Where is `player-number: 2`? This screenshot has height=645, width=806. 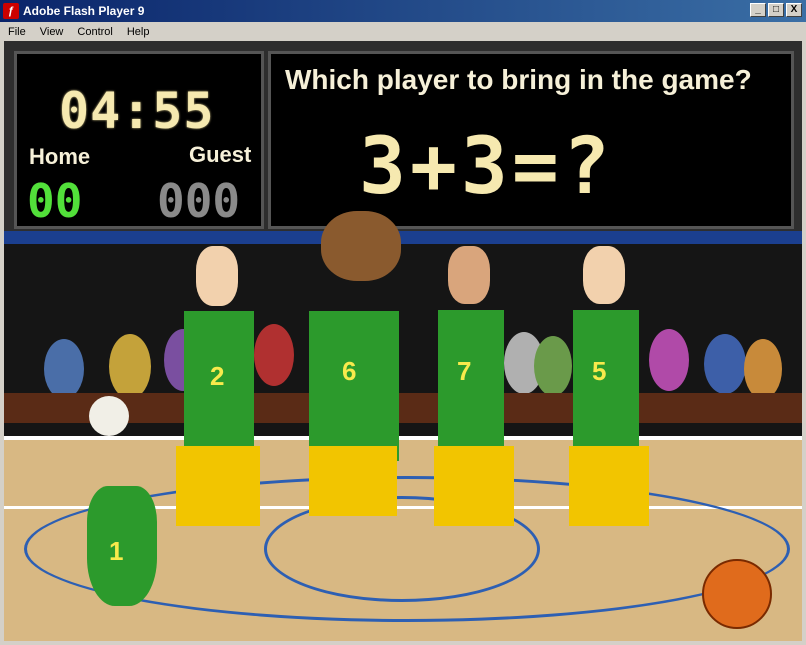
player-number: 2 is located at coordinates (217, 376).